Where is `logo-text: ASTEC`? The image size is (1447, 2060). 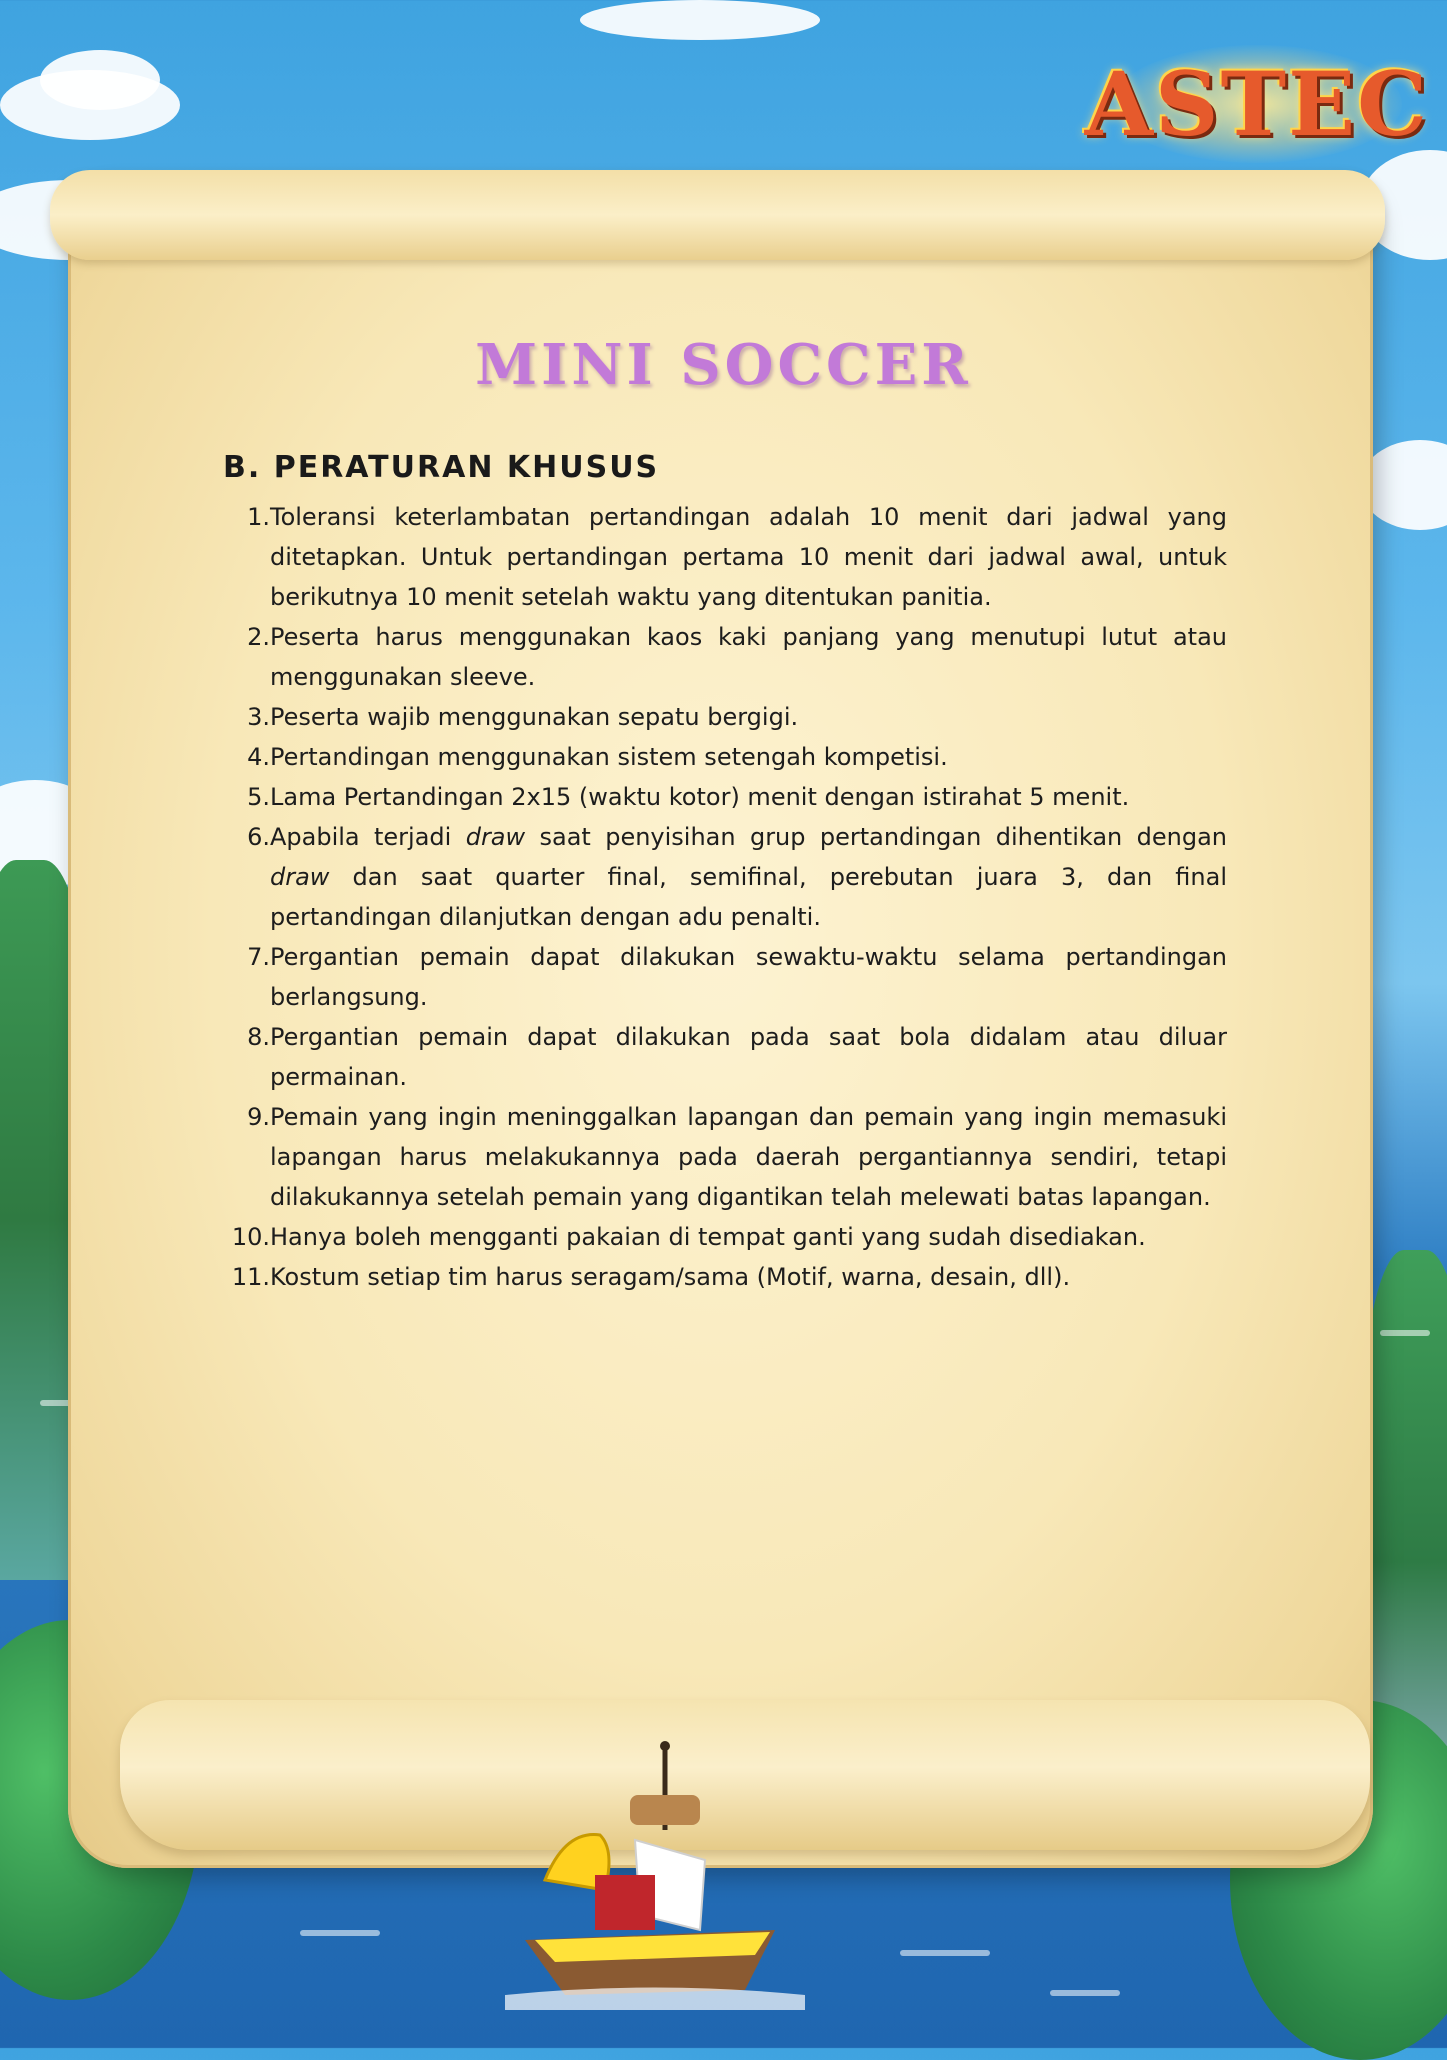
logo-text: ASTEC is located at coordinates (1257, 104).